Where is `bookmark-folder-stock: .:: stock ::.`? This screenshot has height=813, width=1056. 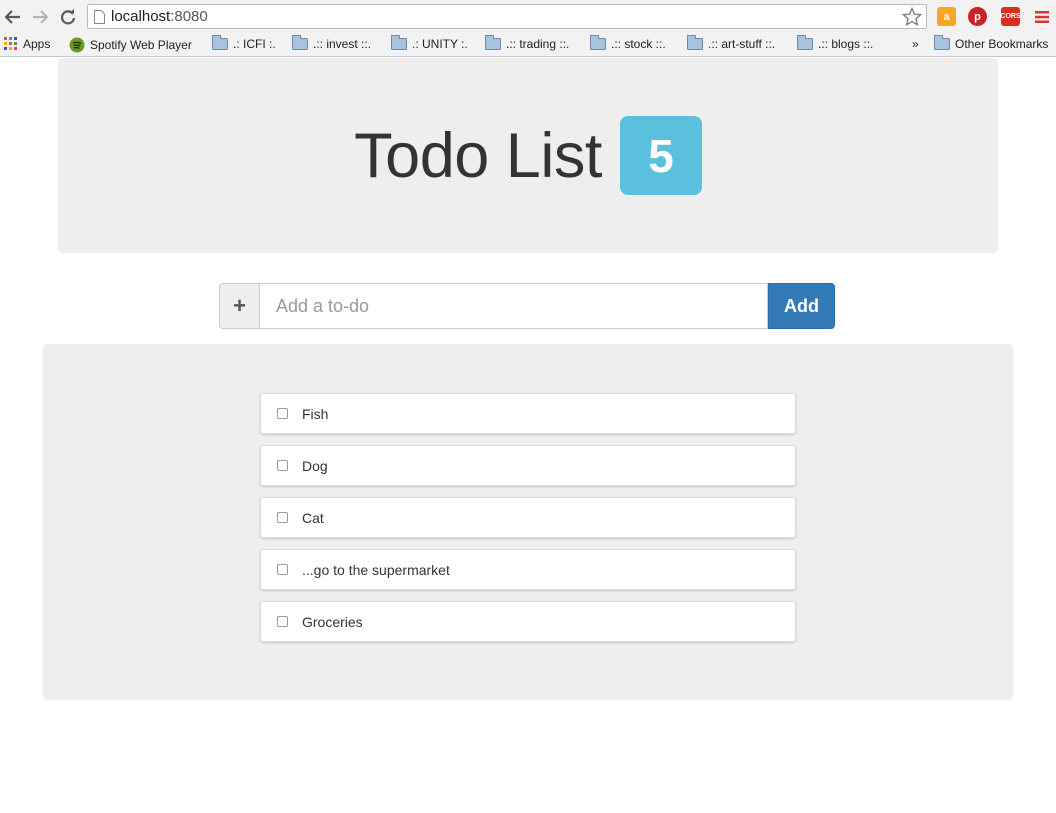 bookmark-folder-stock: .:: stock ::. is located at coordinates (628, 43).